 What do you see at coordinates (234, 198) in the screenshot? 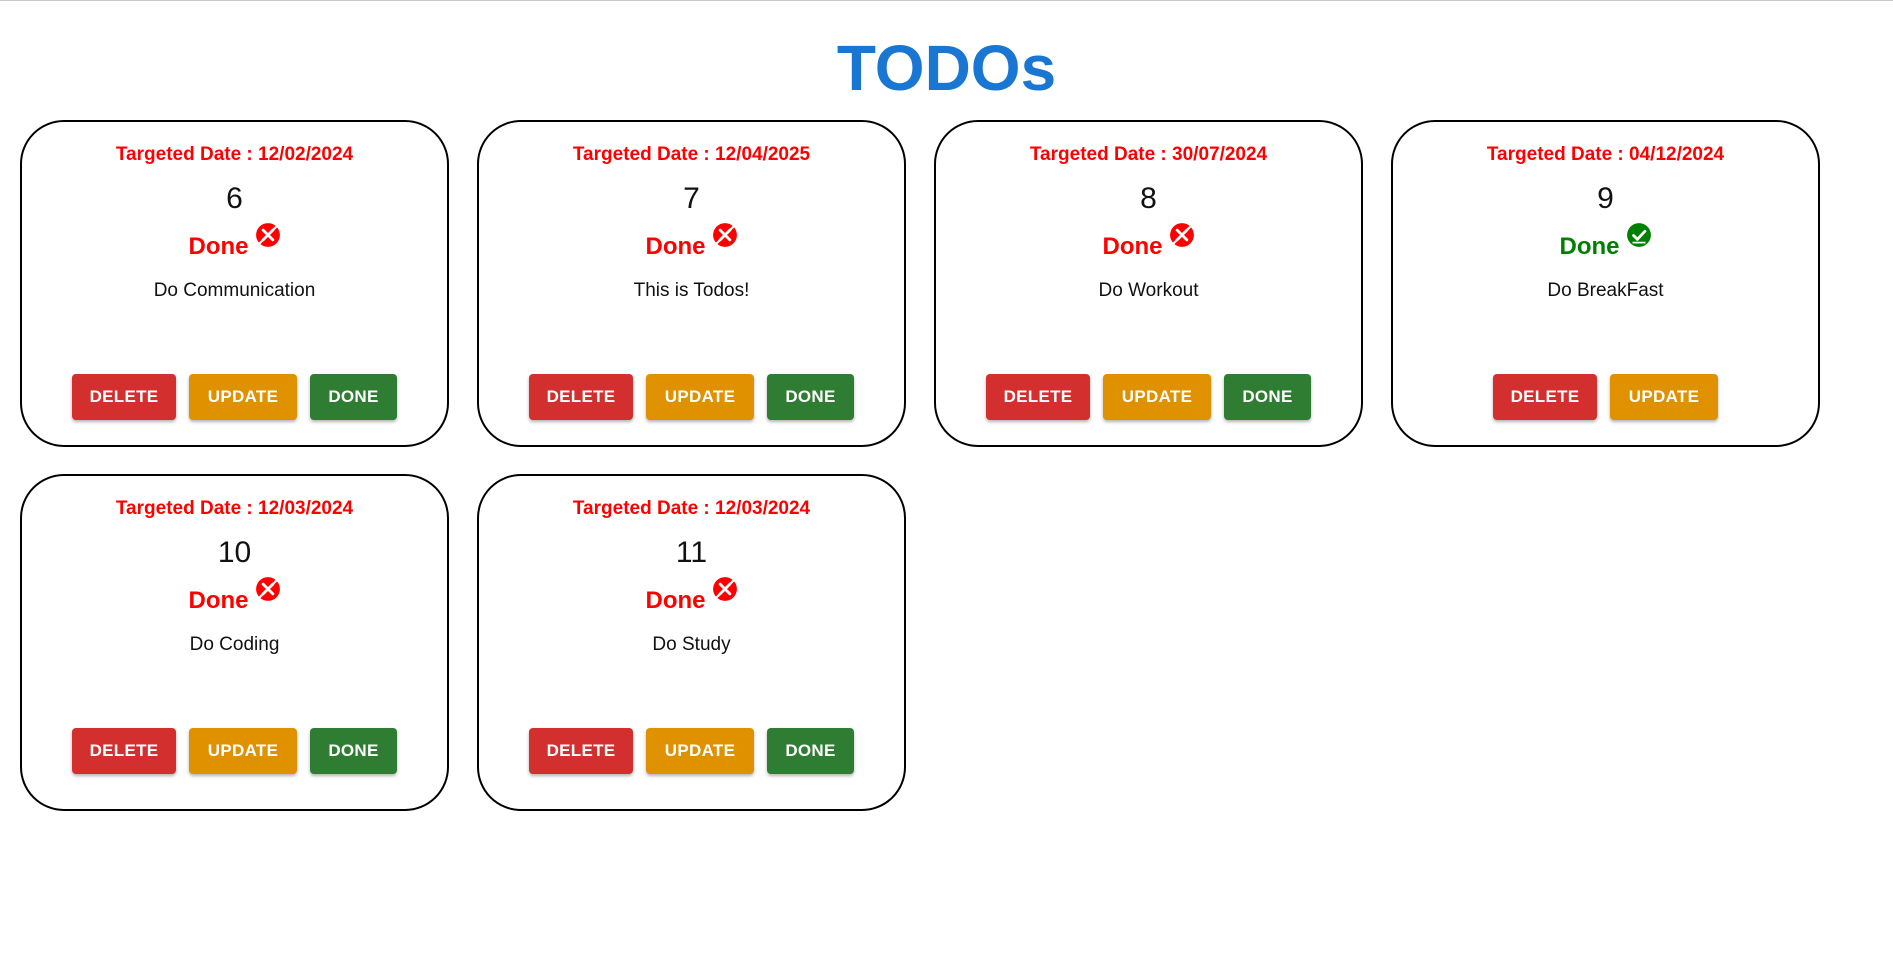
I see `todo-id: 6` at bounding box center [234, 198].